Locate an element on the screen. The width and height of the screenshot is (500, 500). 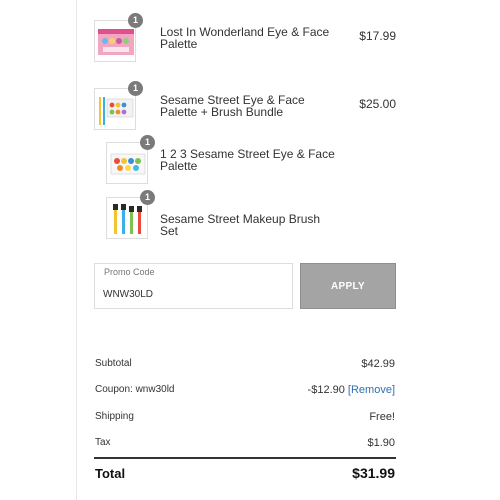
apply-promo-button: APPLY is located at coordinates (348, 286).